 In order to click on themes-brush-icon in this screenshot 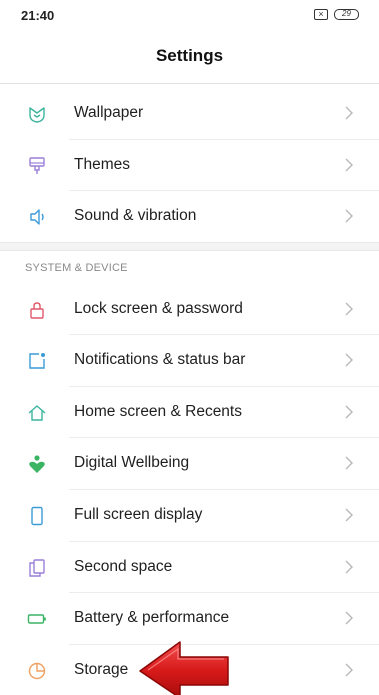, I will do `click(37, 166)`.